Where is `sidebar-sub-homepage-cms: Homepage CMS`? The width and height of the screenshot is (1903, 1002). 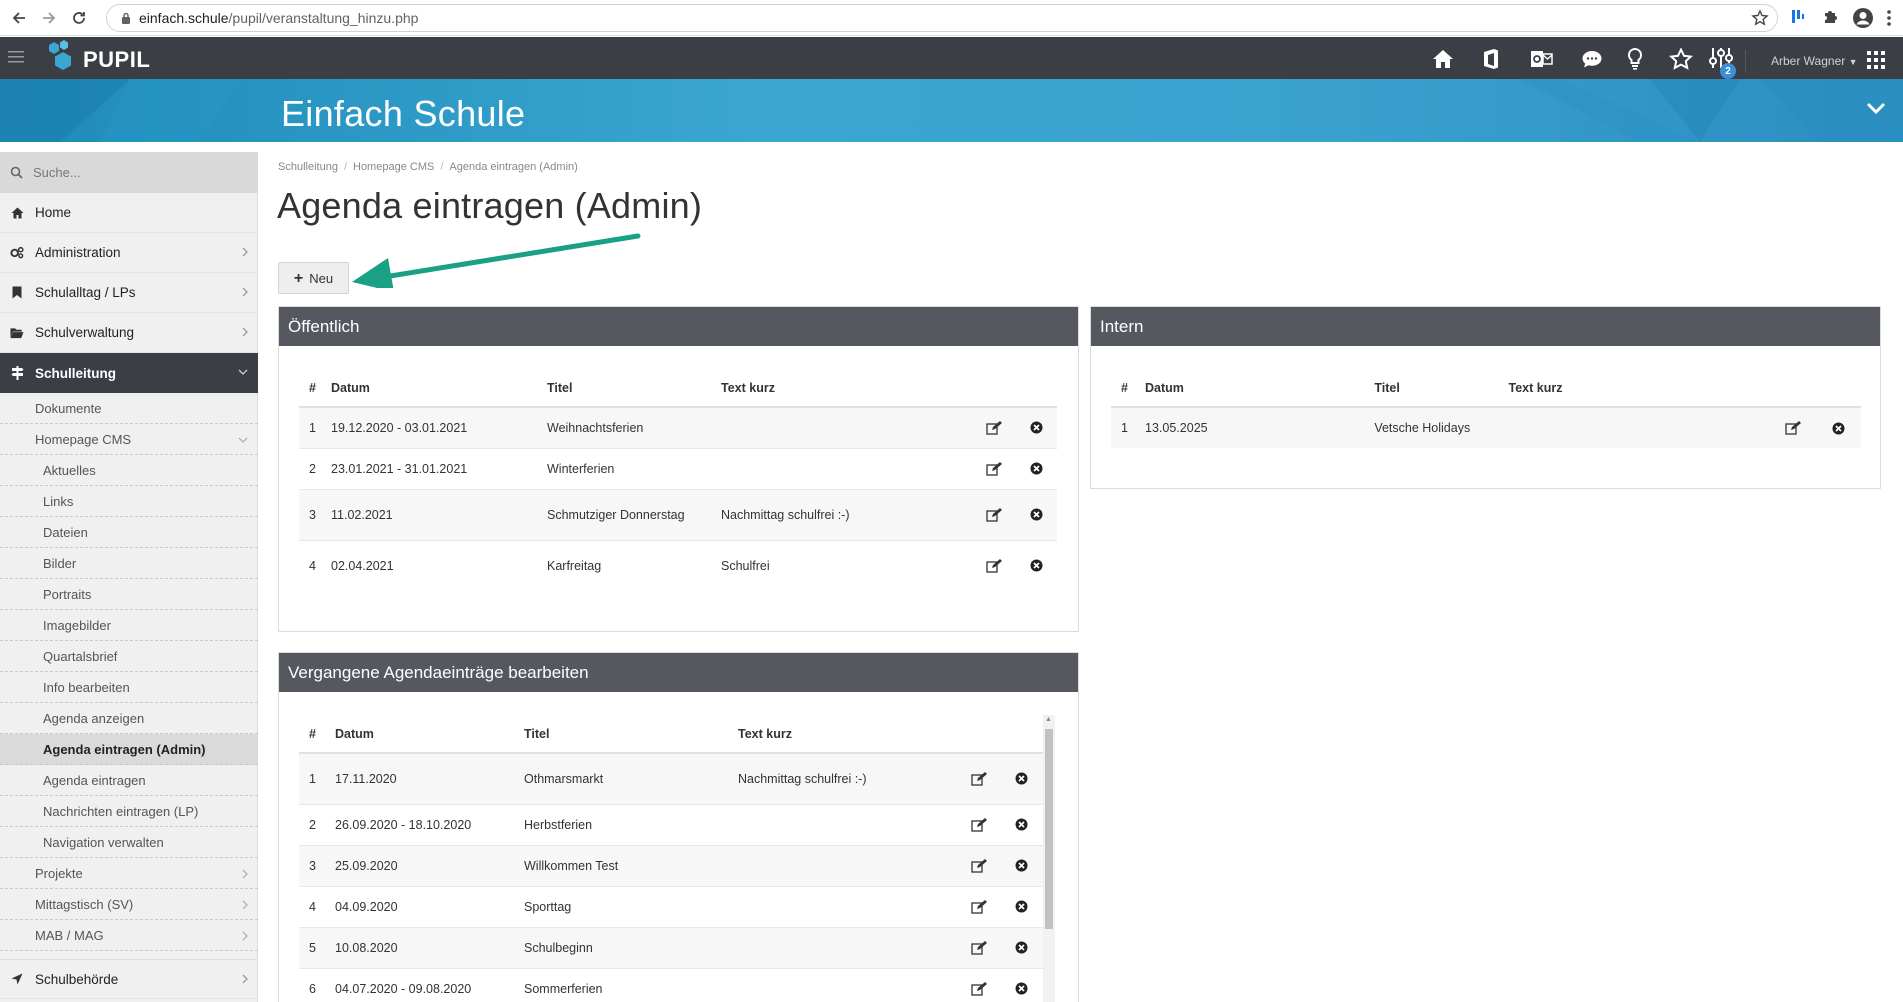
sidebar-sub-homepage-cms: Homepage CMS is located at coordinates (129, 439).